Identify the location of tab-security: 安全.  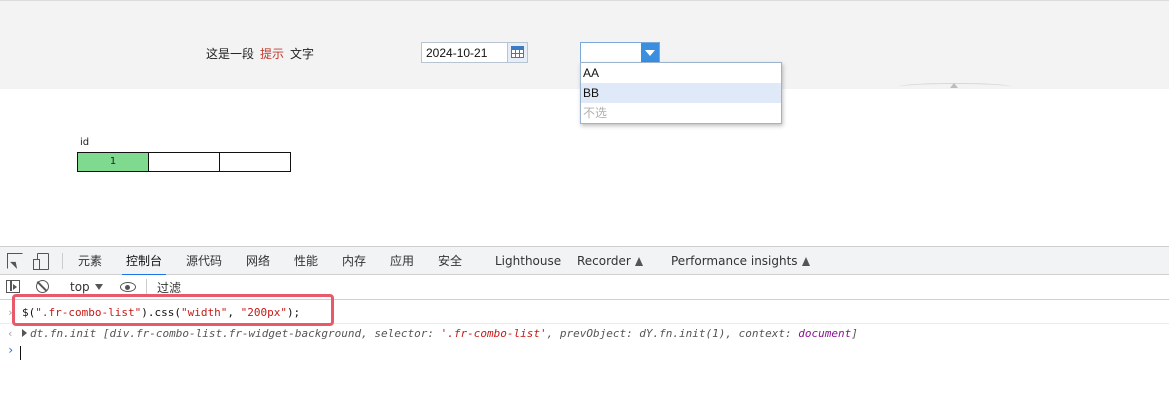
(450, 261).